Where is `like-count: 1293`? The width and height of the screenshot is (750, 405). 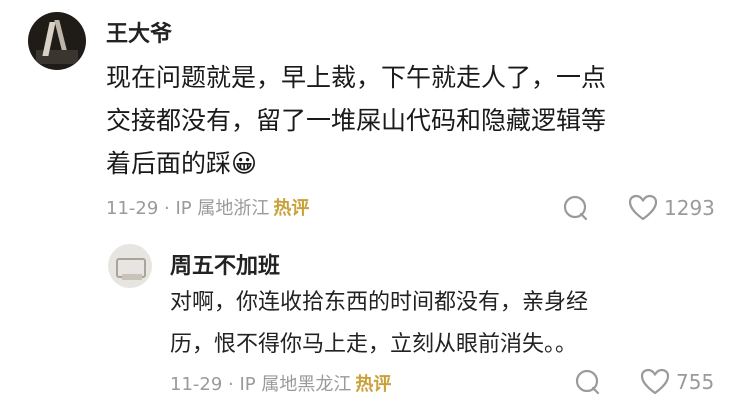
like-count: 1293 is located at coordinates (689, 208).